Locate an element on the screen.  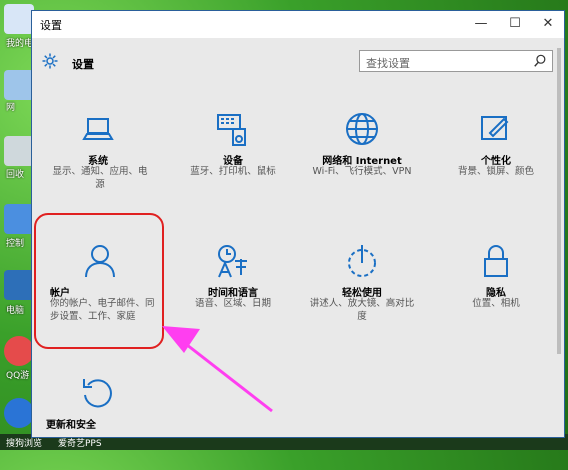
desktop-icon-network is located at coordinates (19, 85).